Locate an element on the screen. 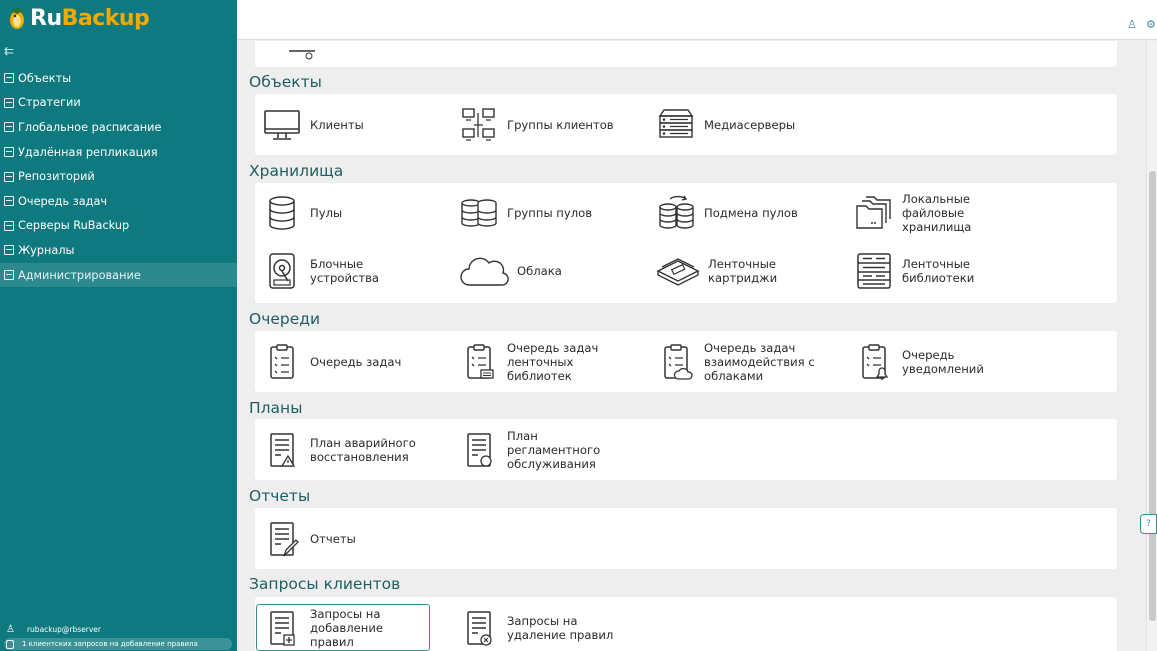  sidebar-item-label: Репозиторий is located at coordinates (56, 177).